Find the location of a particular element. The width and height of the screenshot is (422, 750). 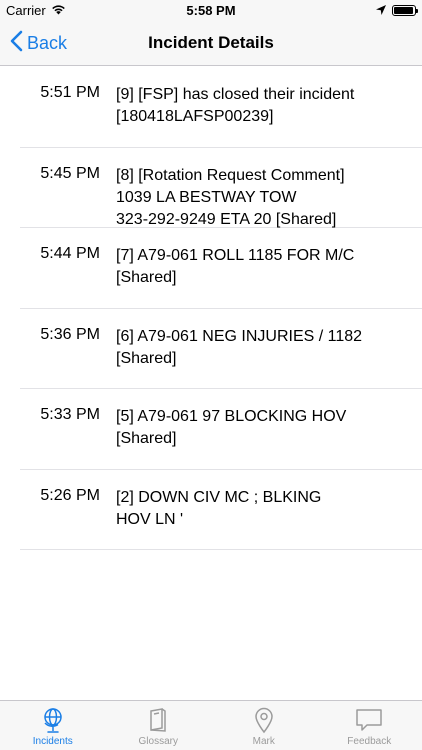

tab-bar: Incidents Glossary Mark Feedback is located at coordinates (211, 725).